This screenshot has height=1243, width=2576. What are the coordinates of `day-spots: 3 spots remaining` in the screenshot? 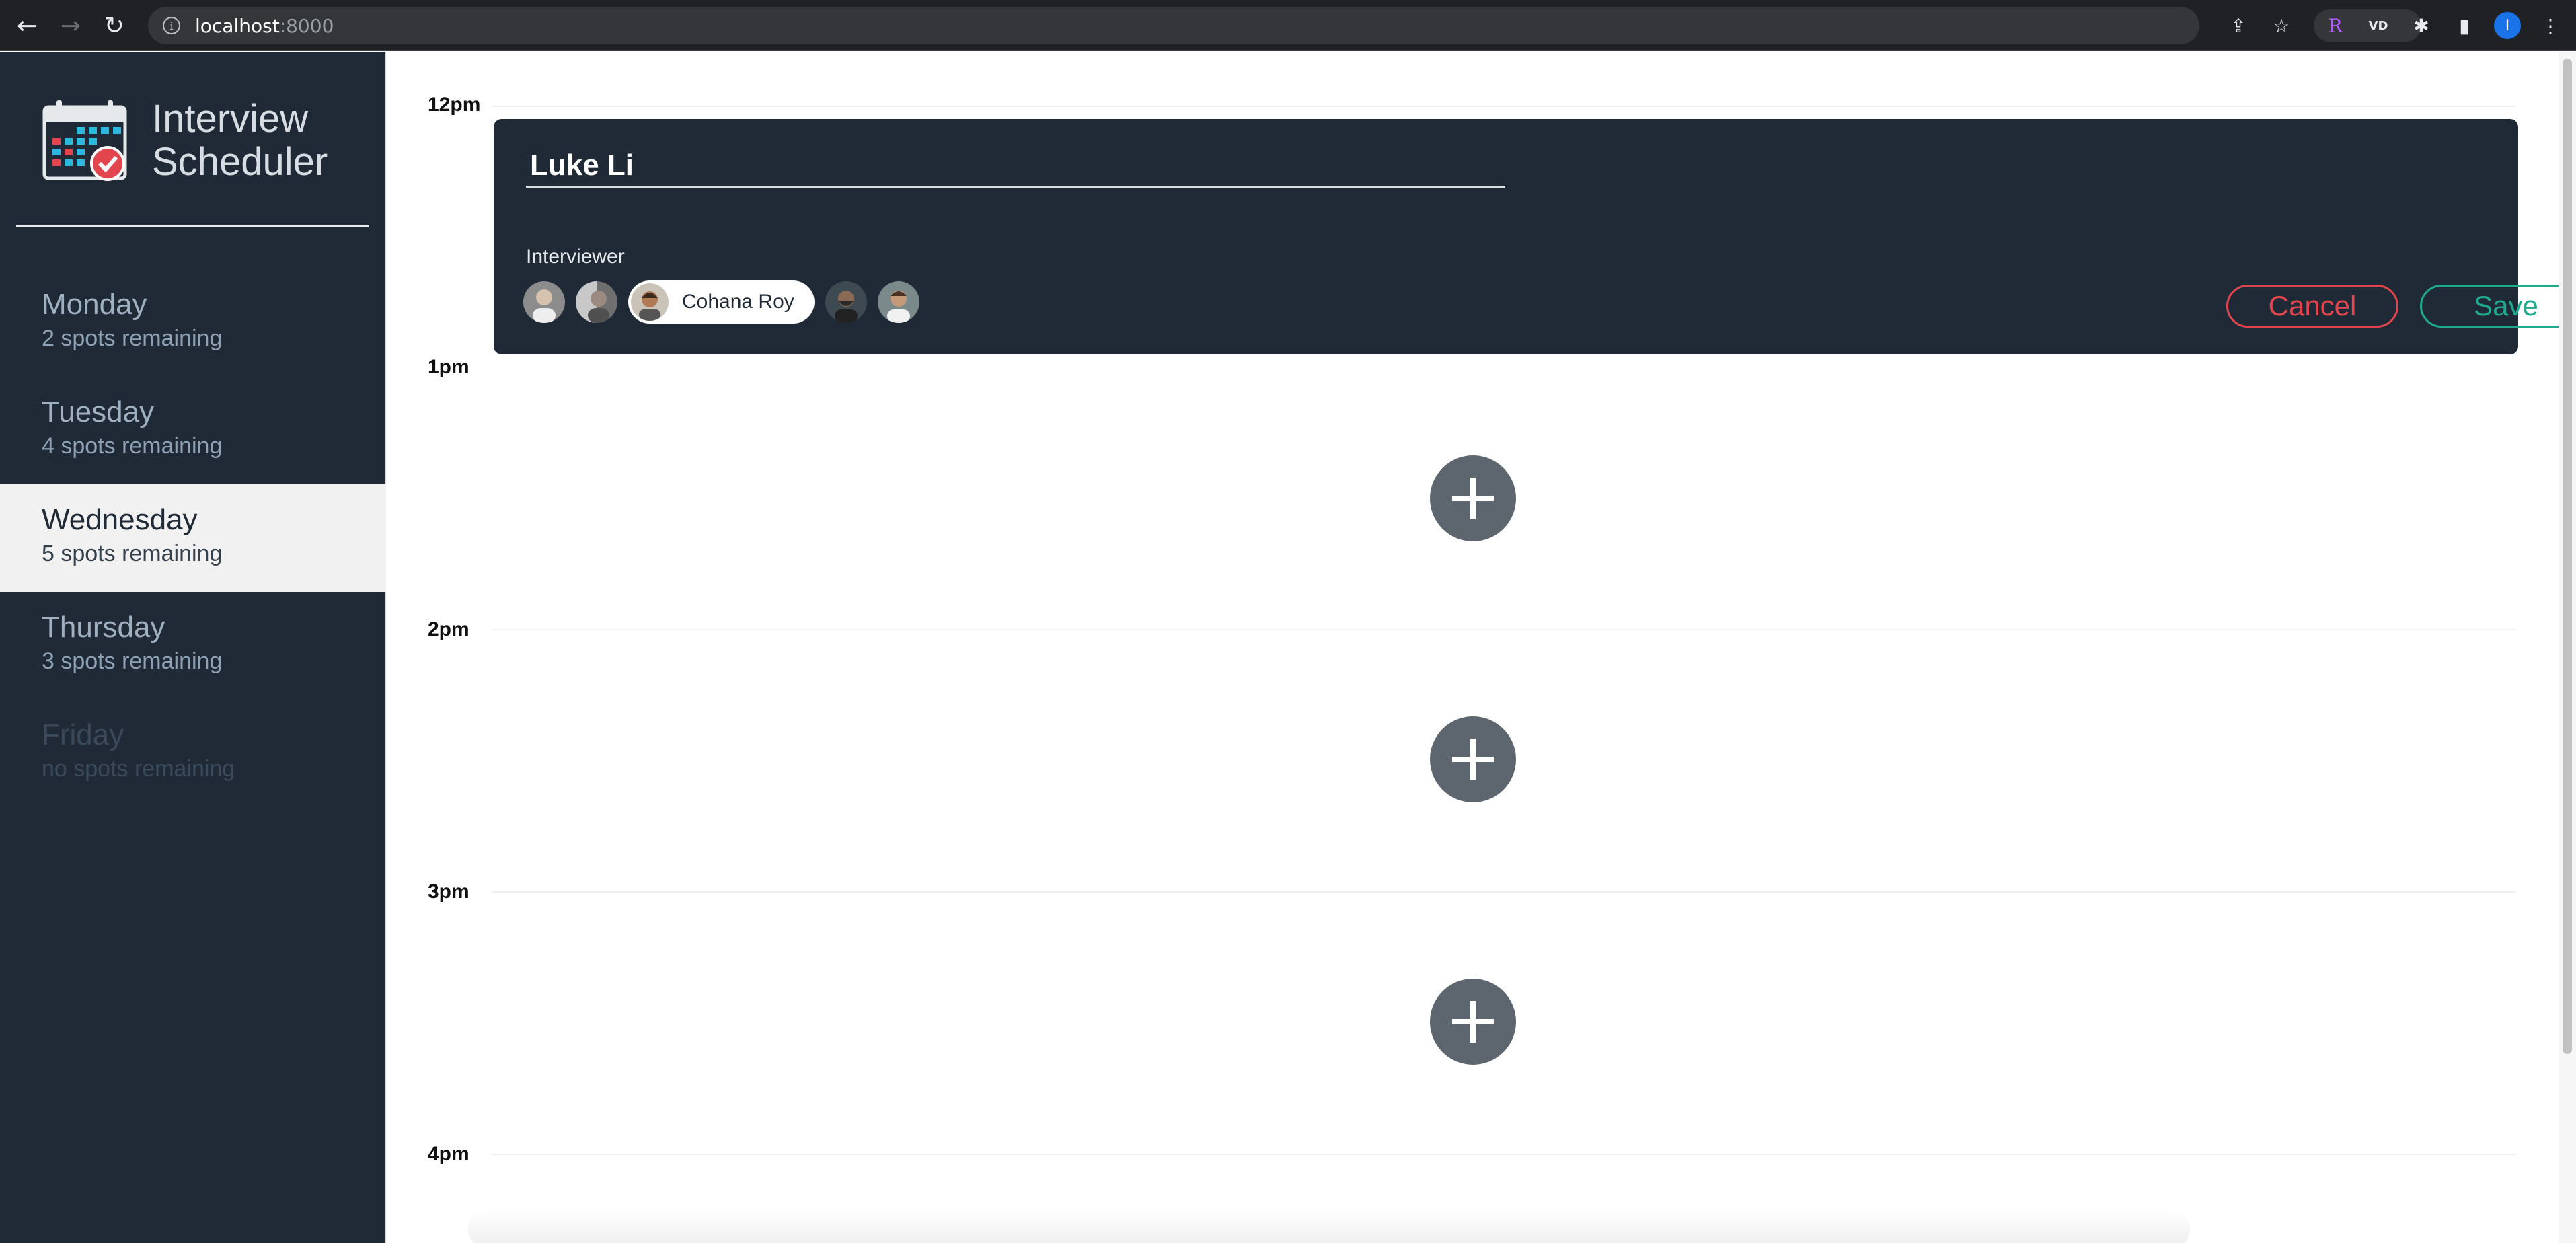 It's located at (132, 661).